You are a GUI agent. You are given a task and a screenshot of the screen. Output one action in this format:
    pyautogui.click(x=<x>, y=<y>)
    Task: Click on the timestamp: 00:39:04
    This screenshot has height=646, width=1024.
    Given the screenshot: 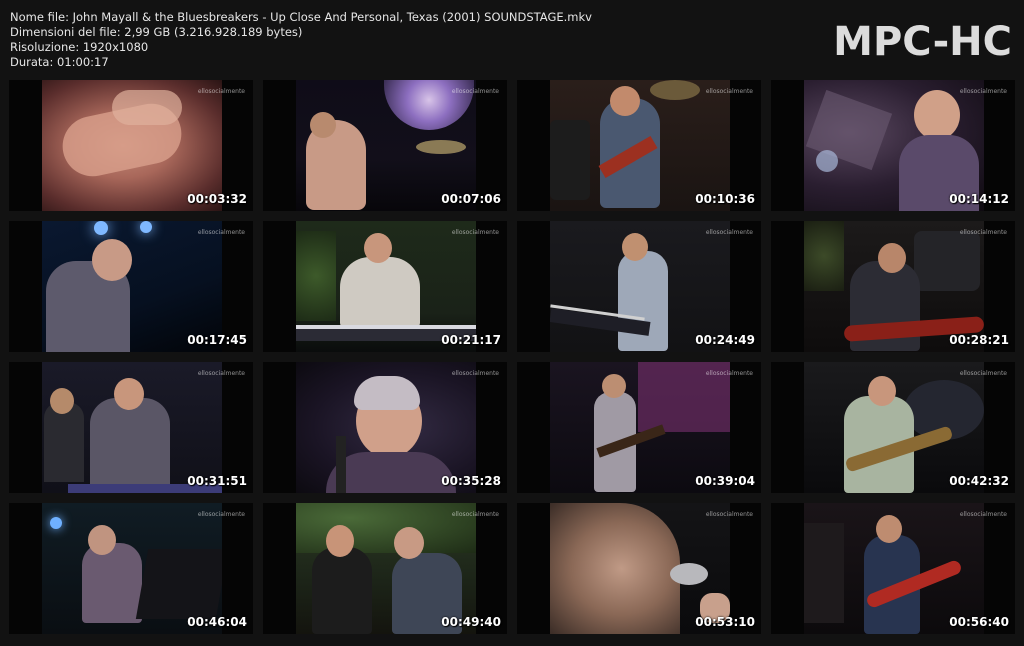 What is the action you would take?
    pyautogui.click(x=725, y=481)
    